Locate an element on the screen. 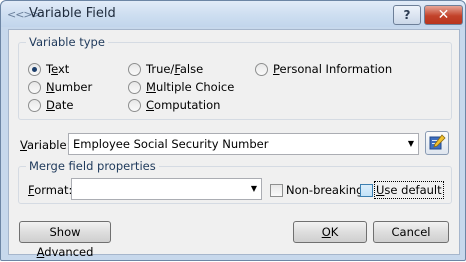 The image size is (466, 262). radio-multiple-choice-label: Multiple Choice is located at coordinates (190, 87).